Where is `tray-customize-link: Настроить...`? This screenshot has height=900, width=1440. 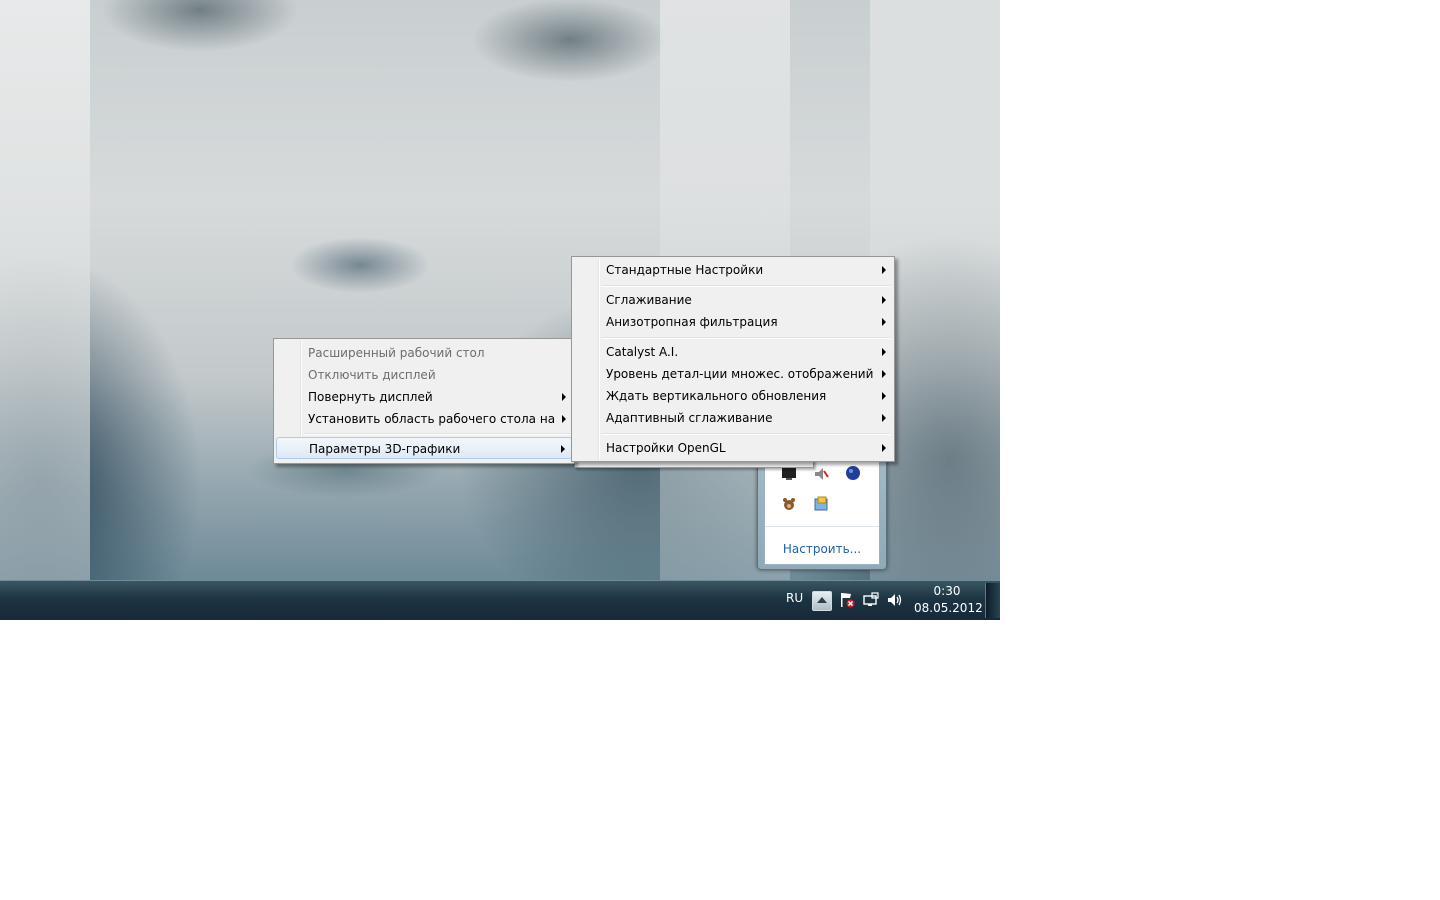
tray-customize-link: Настроить... is located at coordinates (822, 549).